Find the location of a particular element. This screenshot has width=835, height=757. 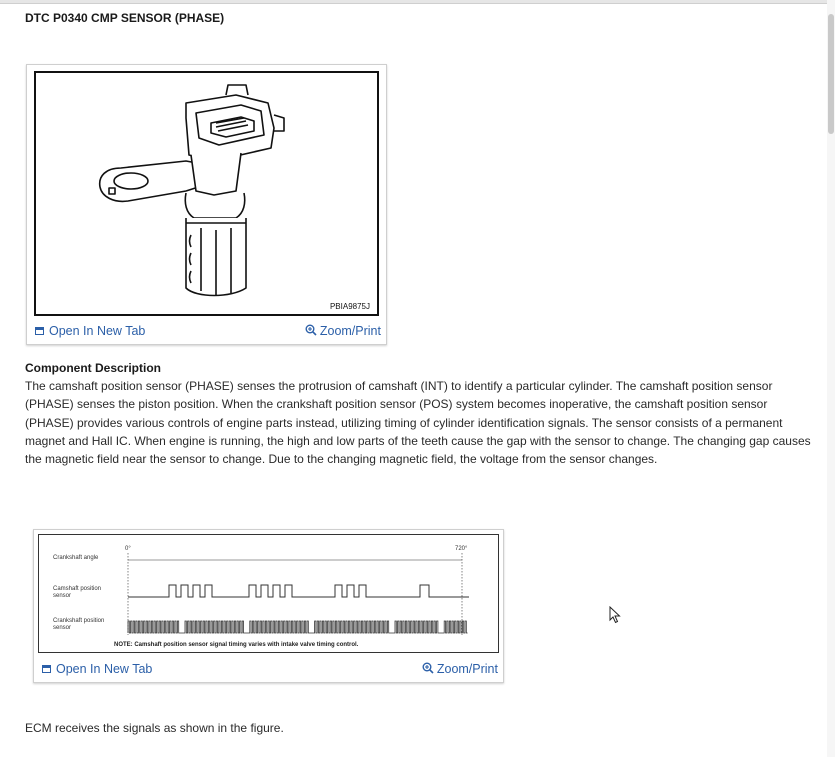

cam-sensor-label-line2: sensor is located at coordinates (62, 596).